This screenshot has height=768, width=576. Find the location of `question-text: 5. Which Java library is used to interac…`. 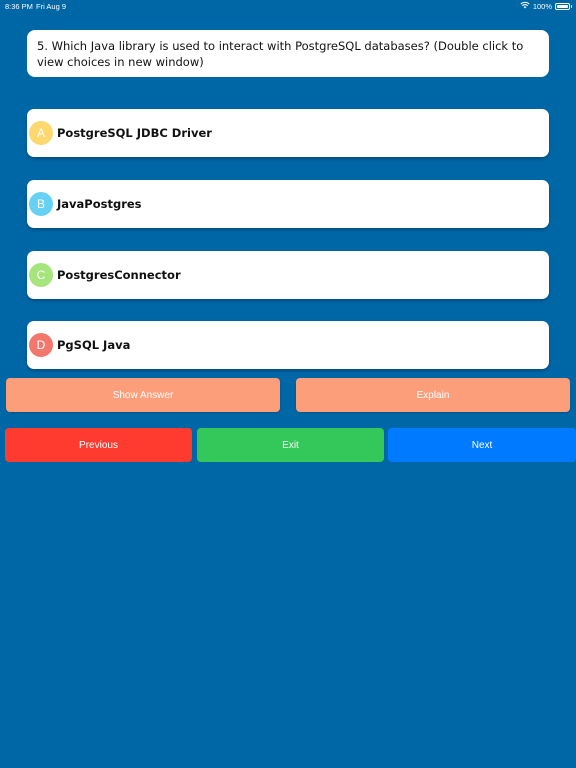

question-text: 5. Which Java library is used to interac… is located at coordinates (280, 54).